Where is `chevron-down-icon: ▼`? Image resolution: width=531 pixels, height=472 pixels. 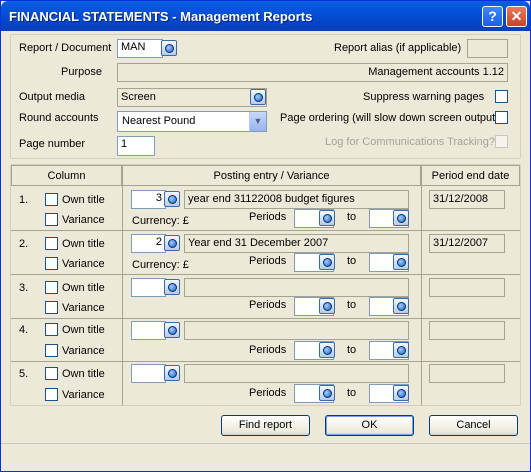
chevron-down-icon: ▼ is located at coordinates (257, 121).